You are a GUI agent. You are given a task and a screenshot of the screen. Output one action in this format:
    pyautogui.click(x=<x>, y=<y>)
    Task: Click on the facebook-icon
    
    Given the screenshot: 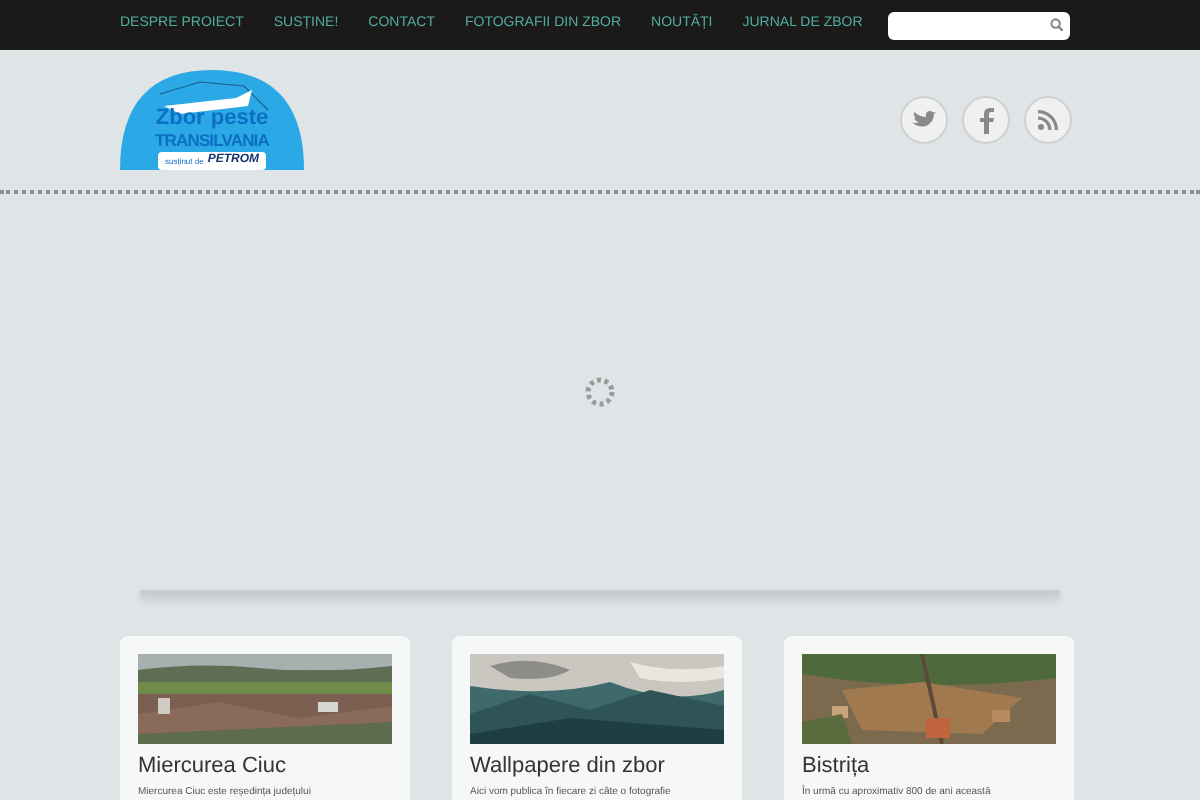 What is the action you would take?
    pyautogui.click(x=986, y=120)
    